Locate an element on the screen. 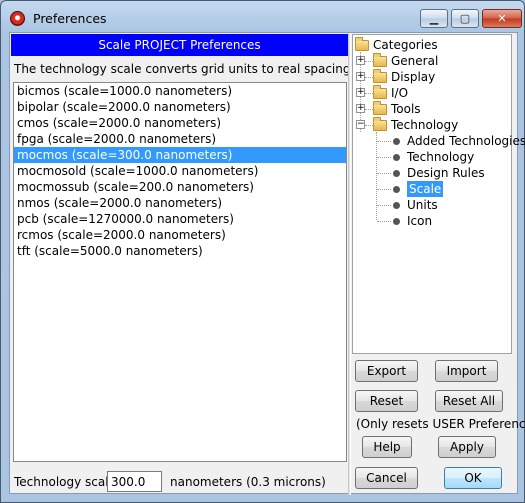  tree-folder-technology: Technology is located at coordinates (424, 125).